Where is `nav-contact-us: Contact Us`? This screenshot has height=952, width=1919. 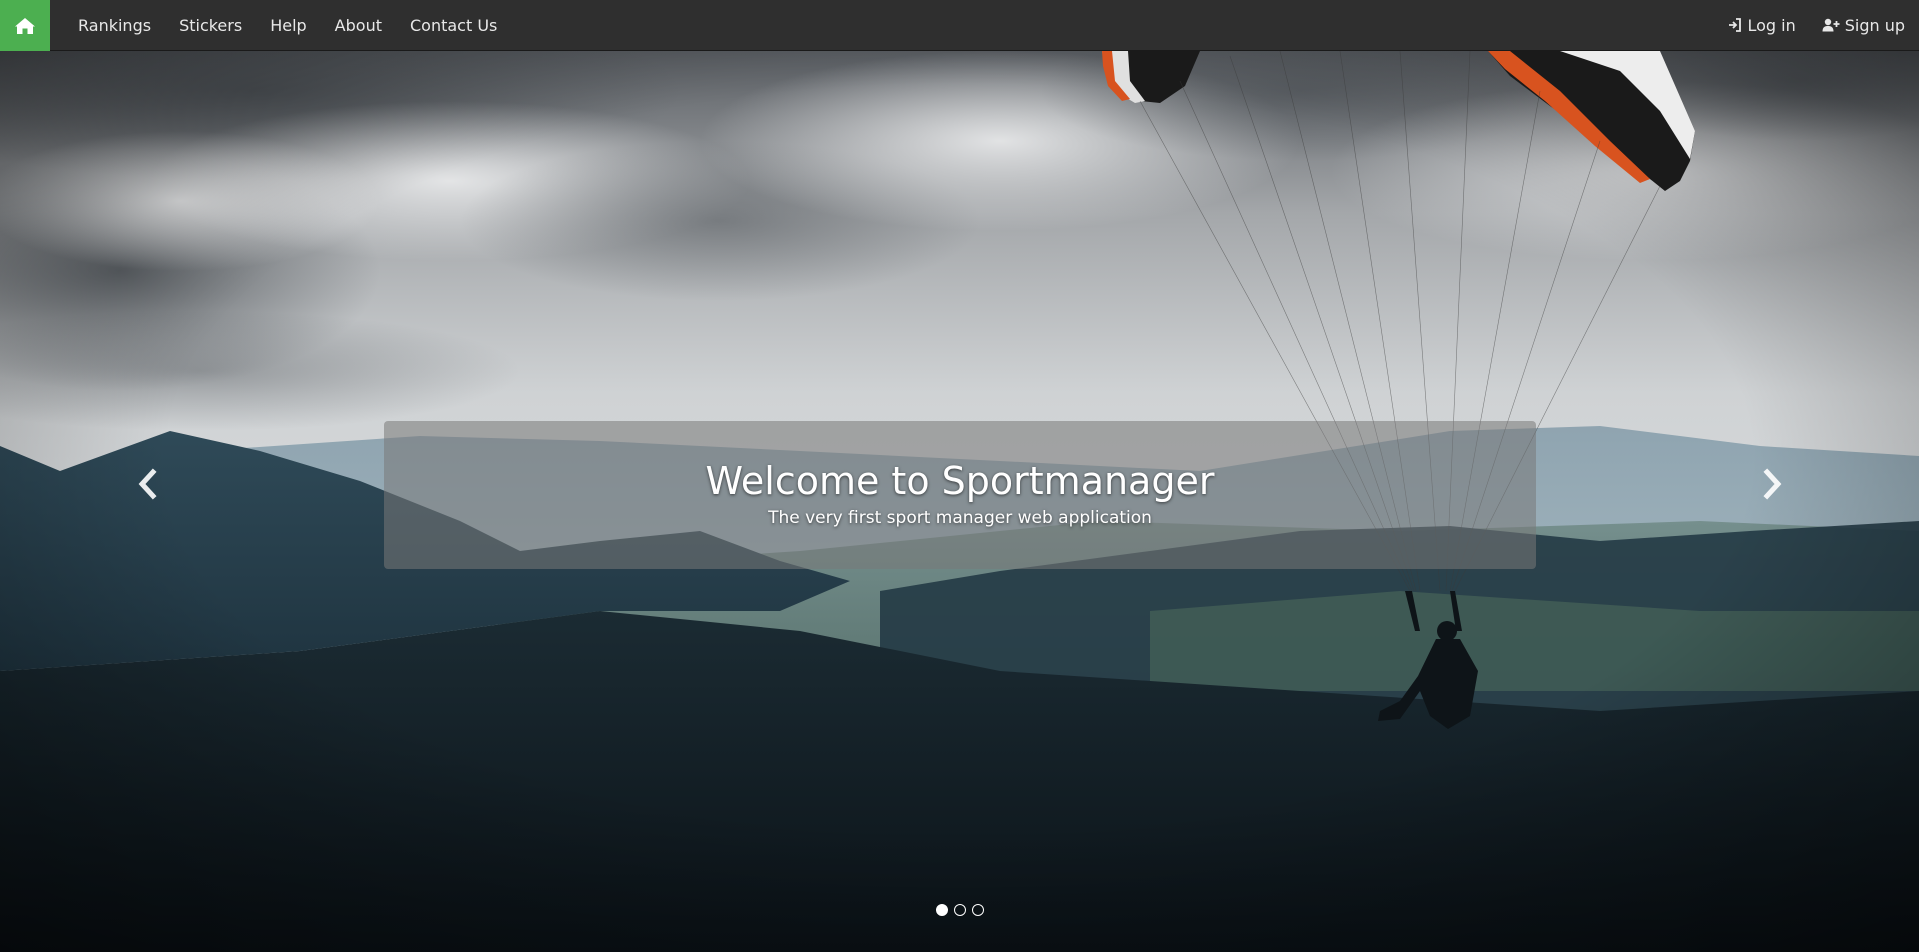
nav-contact-us: Contact Us is located at coordinates (453, 25).